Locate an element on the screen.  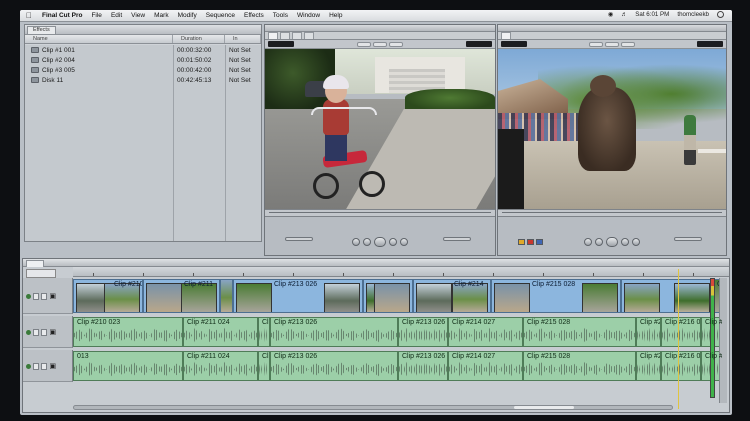
menu-clock: Sat 6:01 PM is located at coordinates (652, 14).